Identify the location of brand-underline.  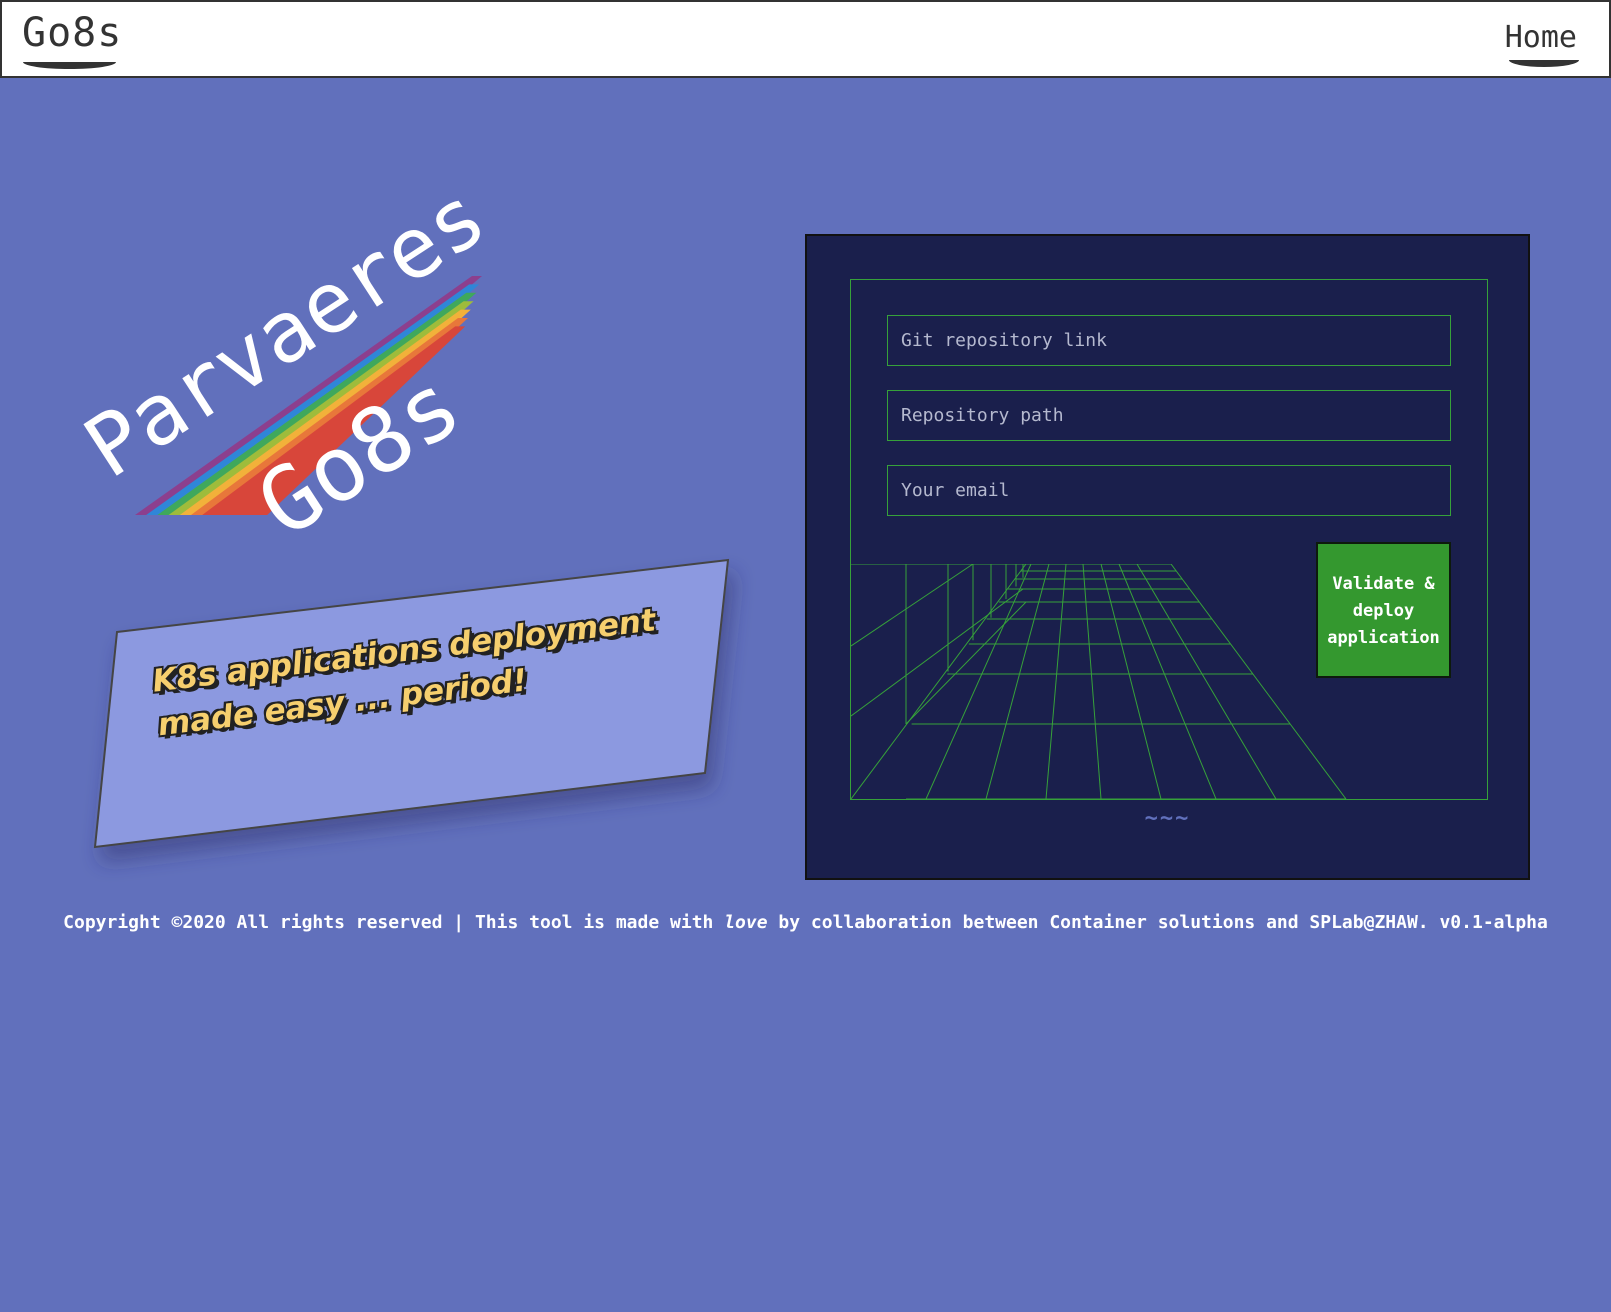
(69, 65).